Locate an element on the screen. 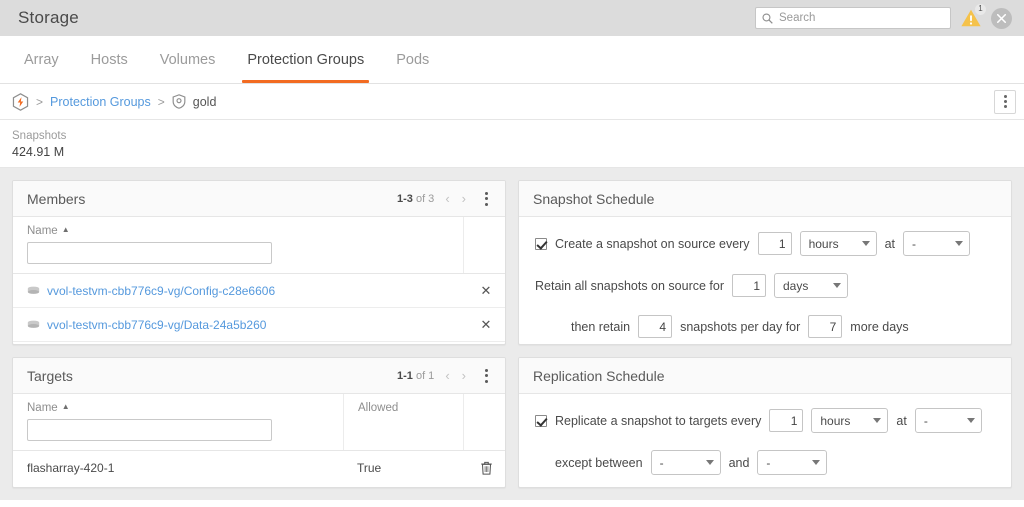  members-next-page-icon: › is located at coordinates (464, 198).